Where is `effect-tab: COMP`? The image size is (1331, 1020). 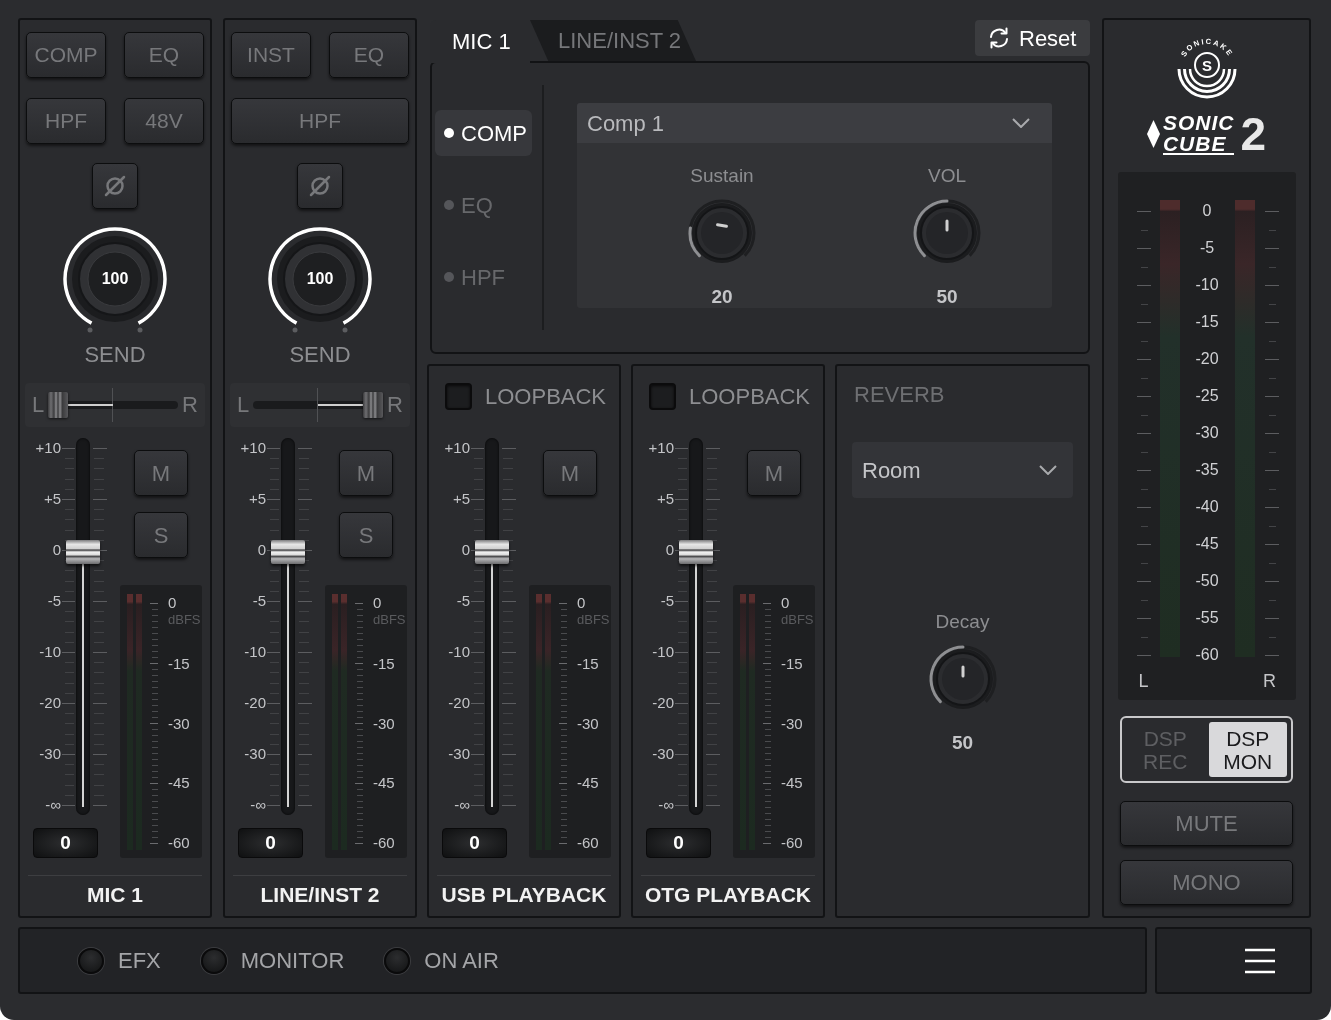 effect-tab: COMP is located at coordinates (483, 133).